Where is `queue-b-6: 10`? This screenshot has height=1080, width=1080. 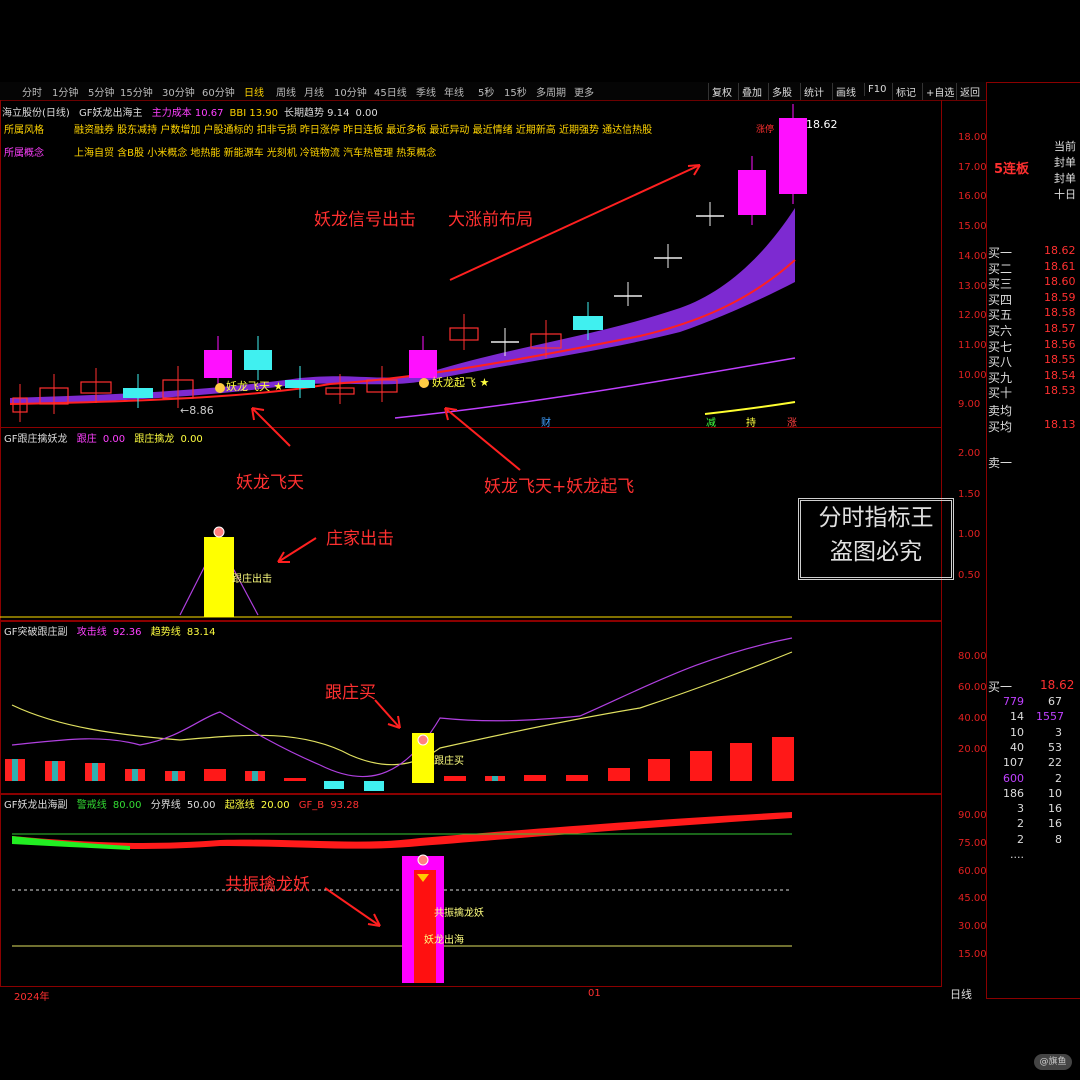 queue-b-6: 10 is located at coordinates (1055, 793).